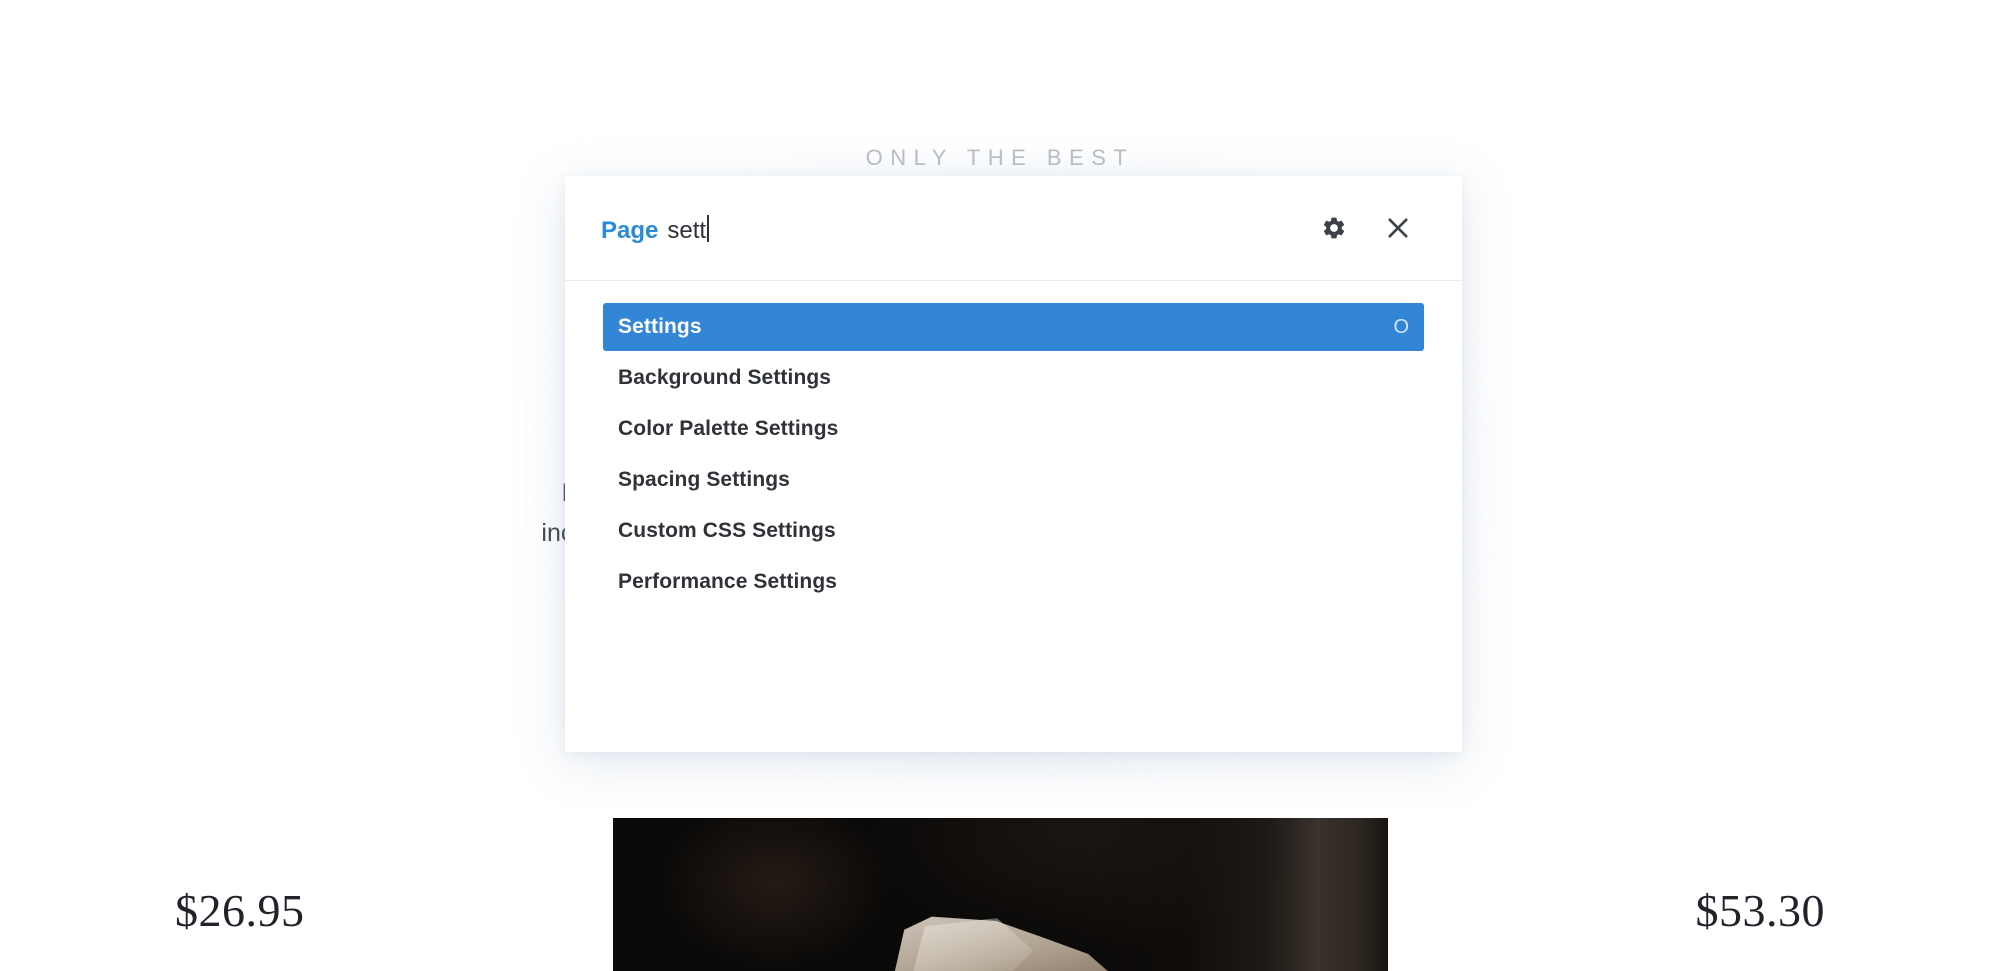  Describe the element at coordinates (687, 230) in the screenshot. I see `search-input-value: sett` at that location.